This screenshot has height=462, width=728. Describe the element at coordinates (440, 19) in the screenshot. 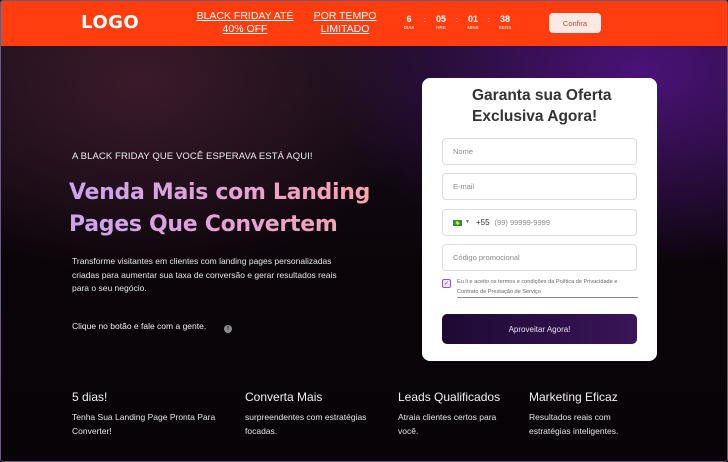

I see `countdown-hours-value: 05` at that location.